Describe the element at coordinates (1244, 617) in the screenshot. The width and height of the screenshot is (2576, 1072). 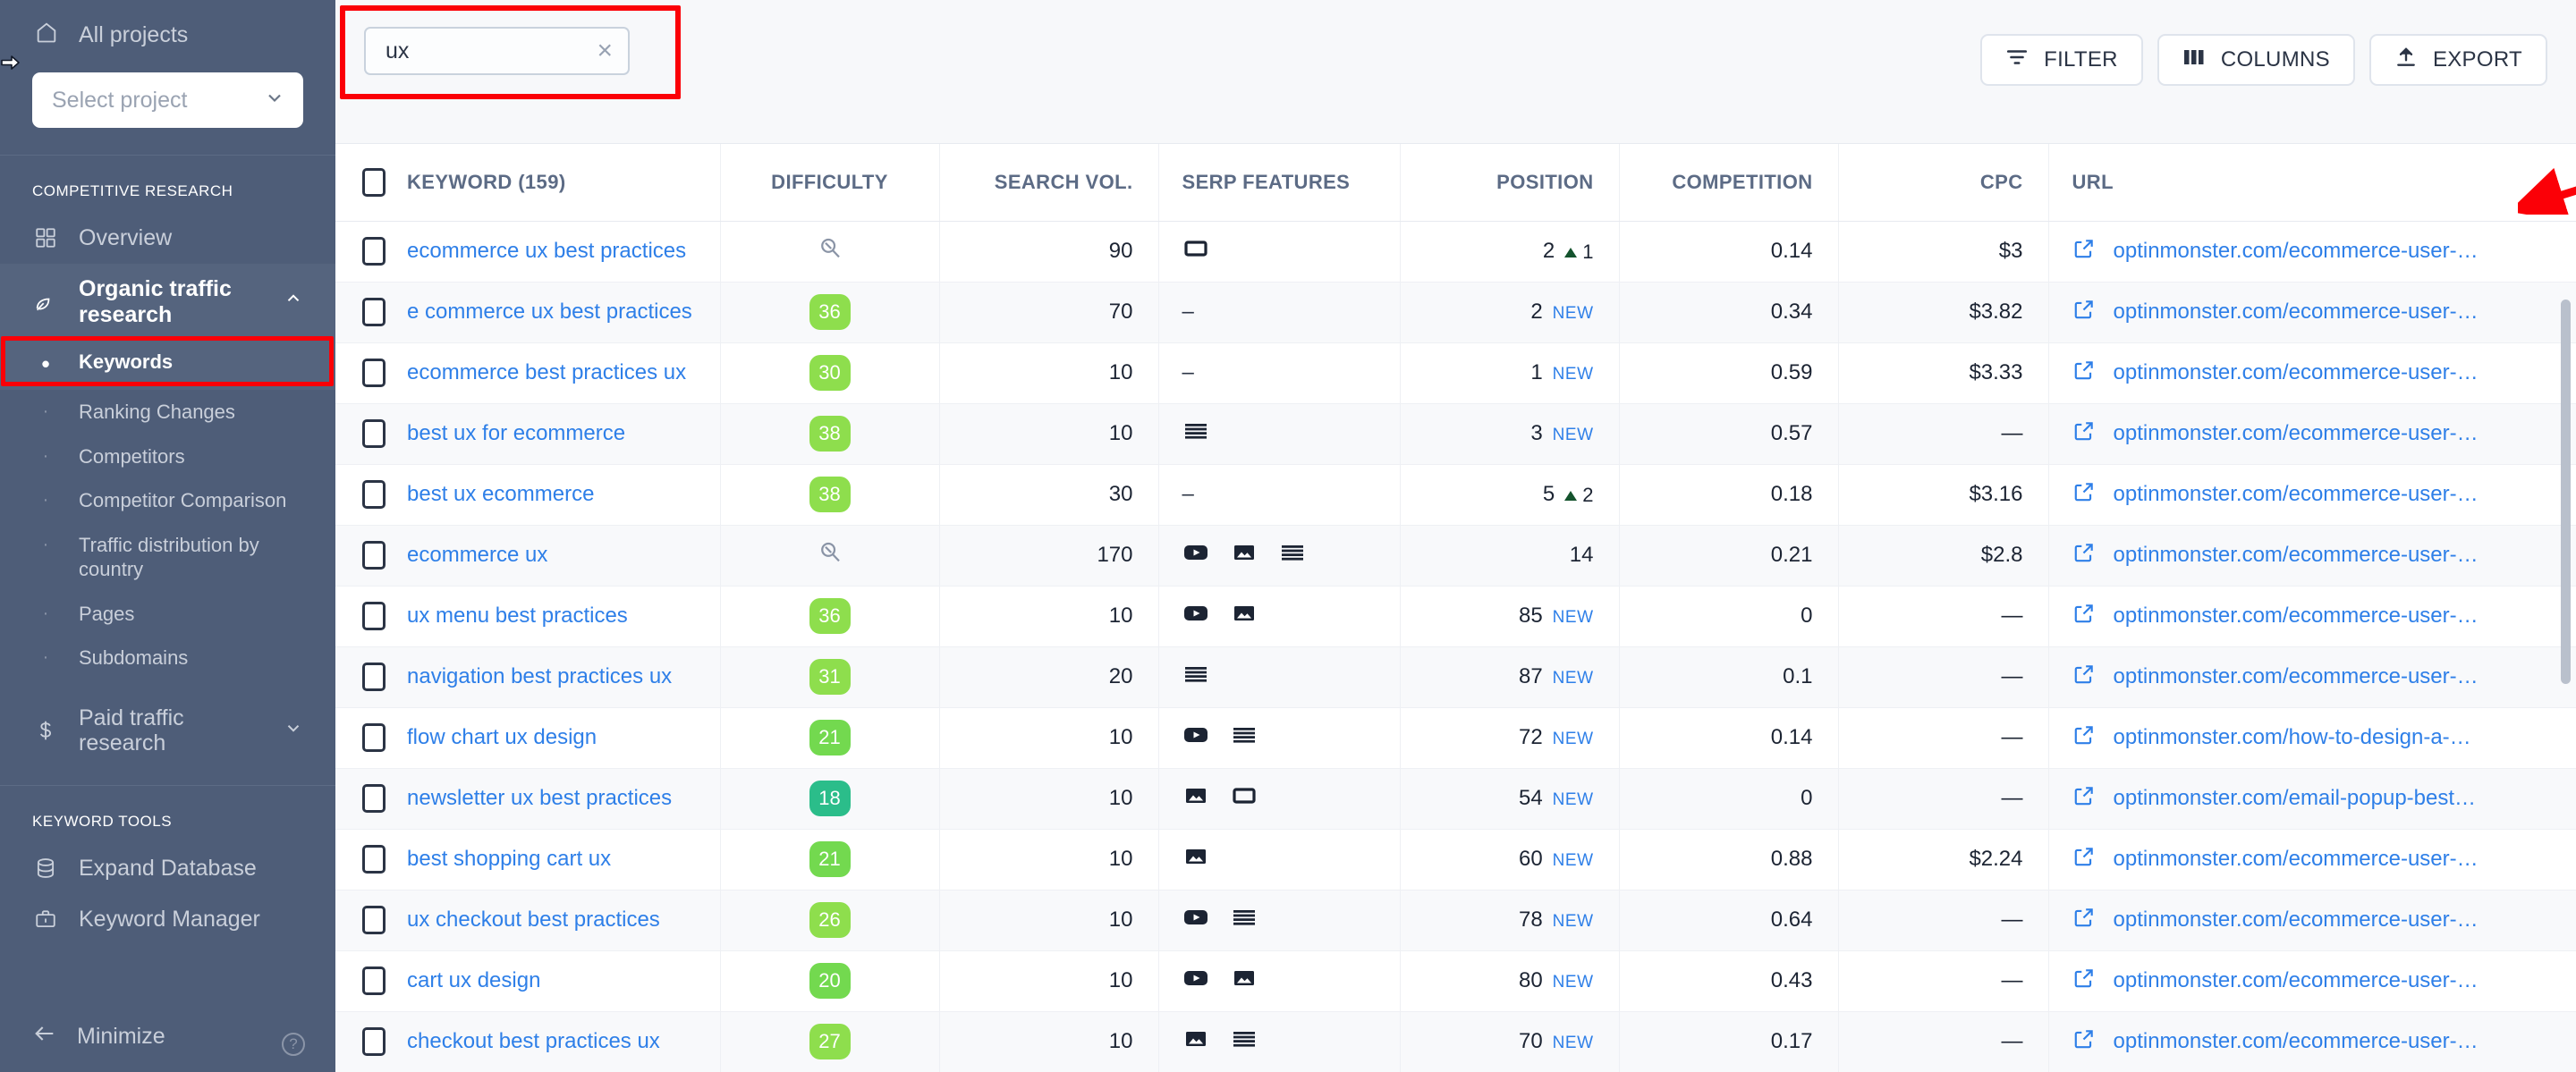
I see `image-icon` at that location.